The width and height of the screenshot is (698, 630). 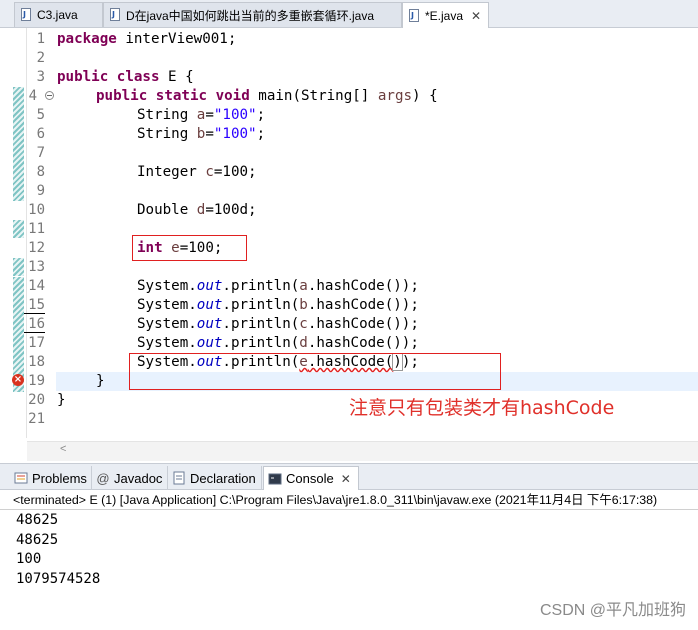 What do you see at coordinates (395, 96) in the screenshot?
I see `variable: args` at bounding box center [395, 96].